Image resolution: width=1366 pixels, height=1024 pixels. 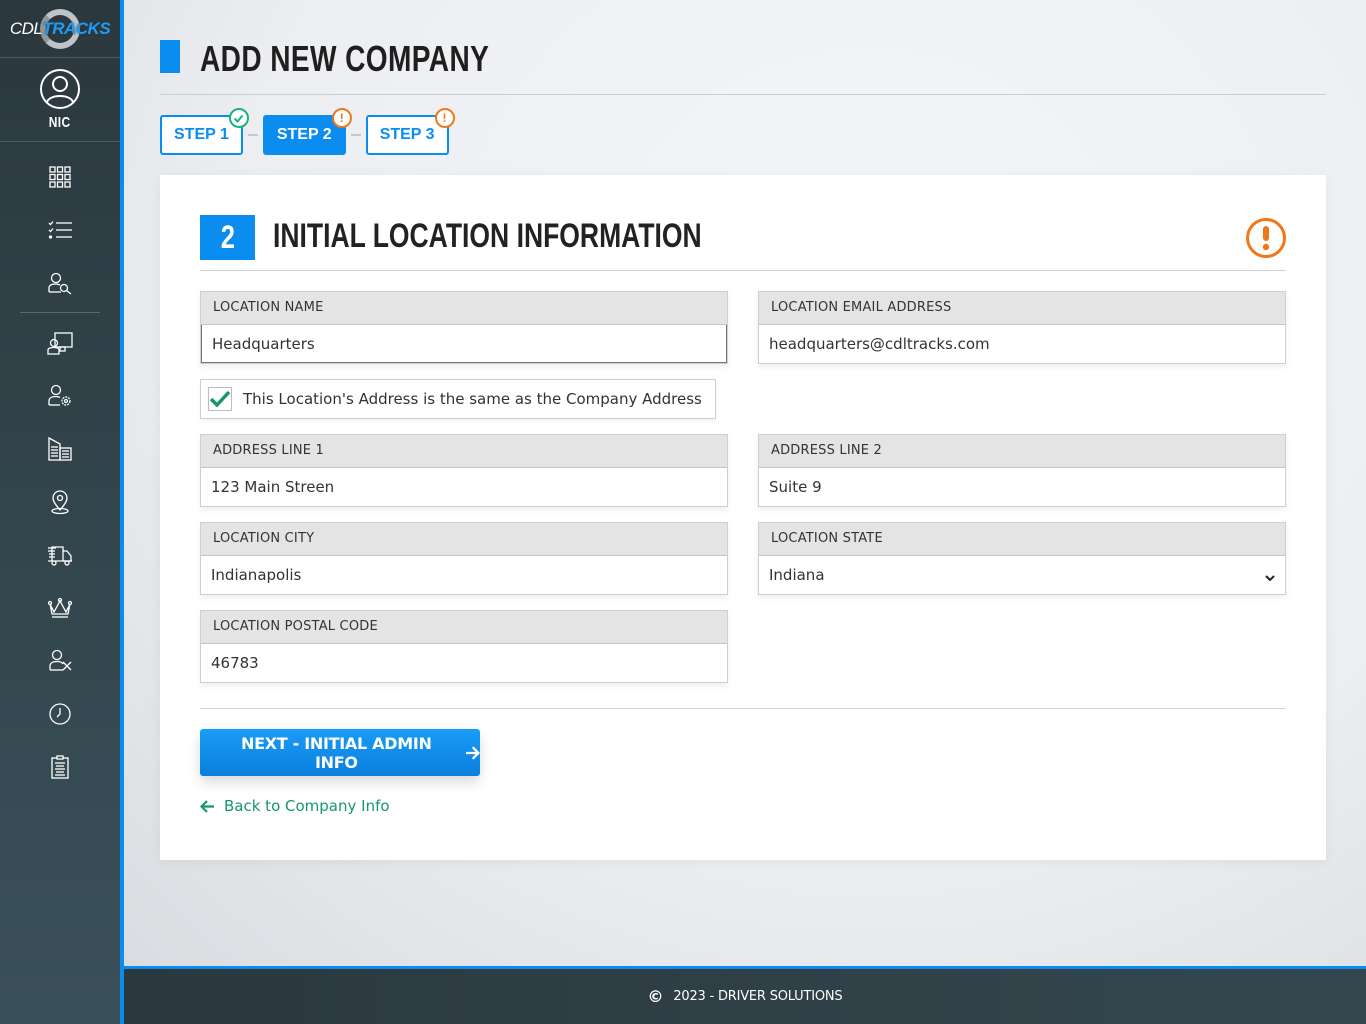 I want to click on location-pin-icon, so click(x=60, y=501).